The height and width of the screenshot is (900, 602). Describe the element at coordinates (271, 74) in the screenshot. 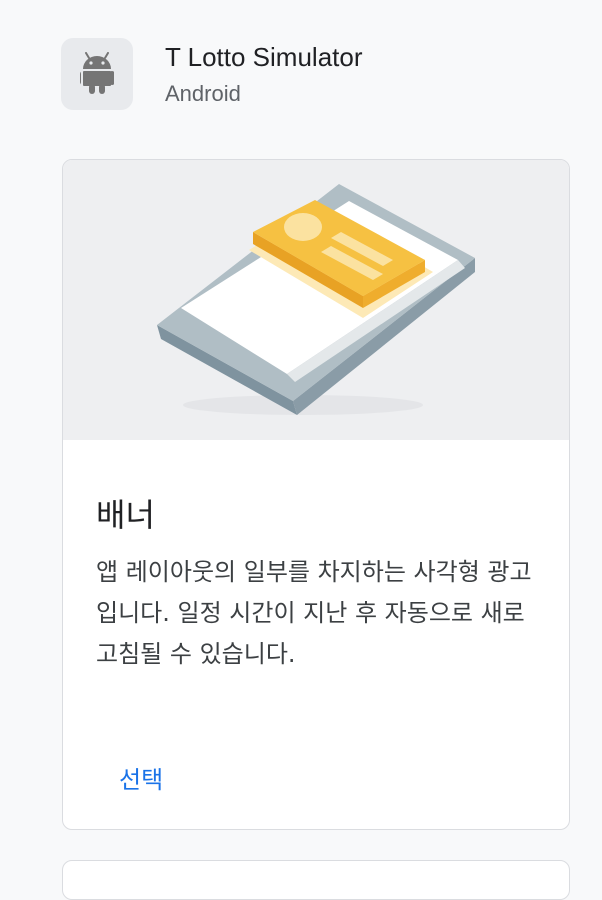

I see `app-header: T Lotto Simulator Android` at that location.